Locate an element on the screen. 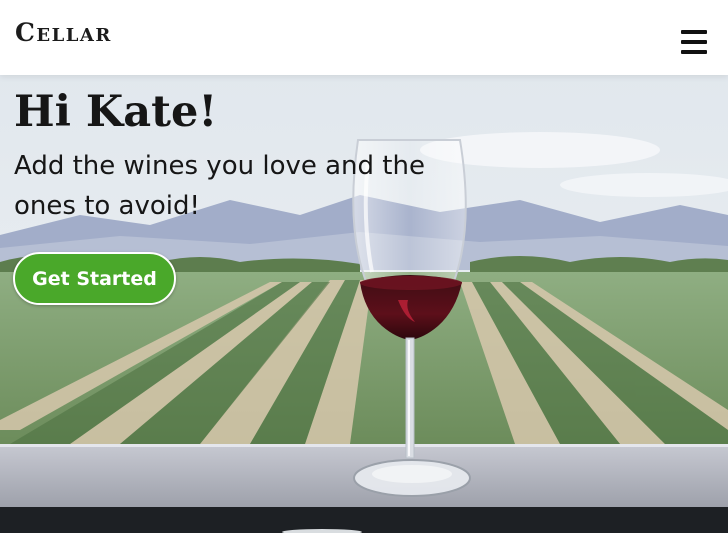  hamburger-menu-icon is located at coordinates (694, 42).